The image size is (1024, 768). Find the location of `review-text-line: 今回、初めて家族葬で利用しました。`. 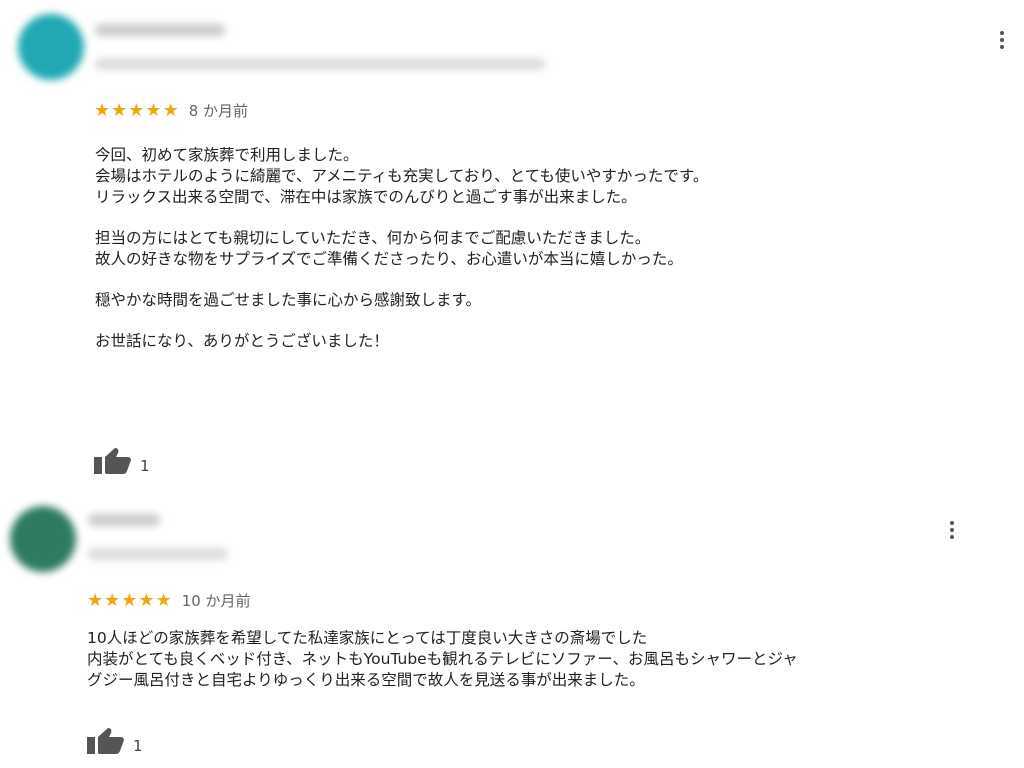

review-text-line: 今回、初めて家族葬で利用しました。 is located at coordinates (227, 155).